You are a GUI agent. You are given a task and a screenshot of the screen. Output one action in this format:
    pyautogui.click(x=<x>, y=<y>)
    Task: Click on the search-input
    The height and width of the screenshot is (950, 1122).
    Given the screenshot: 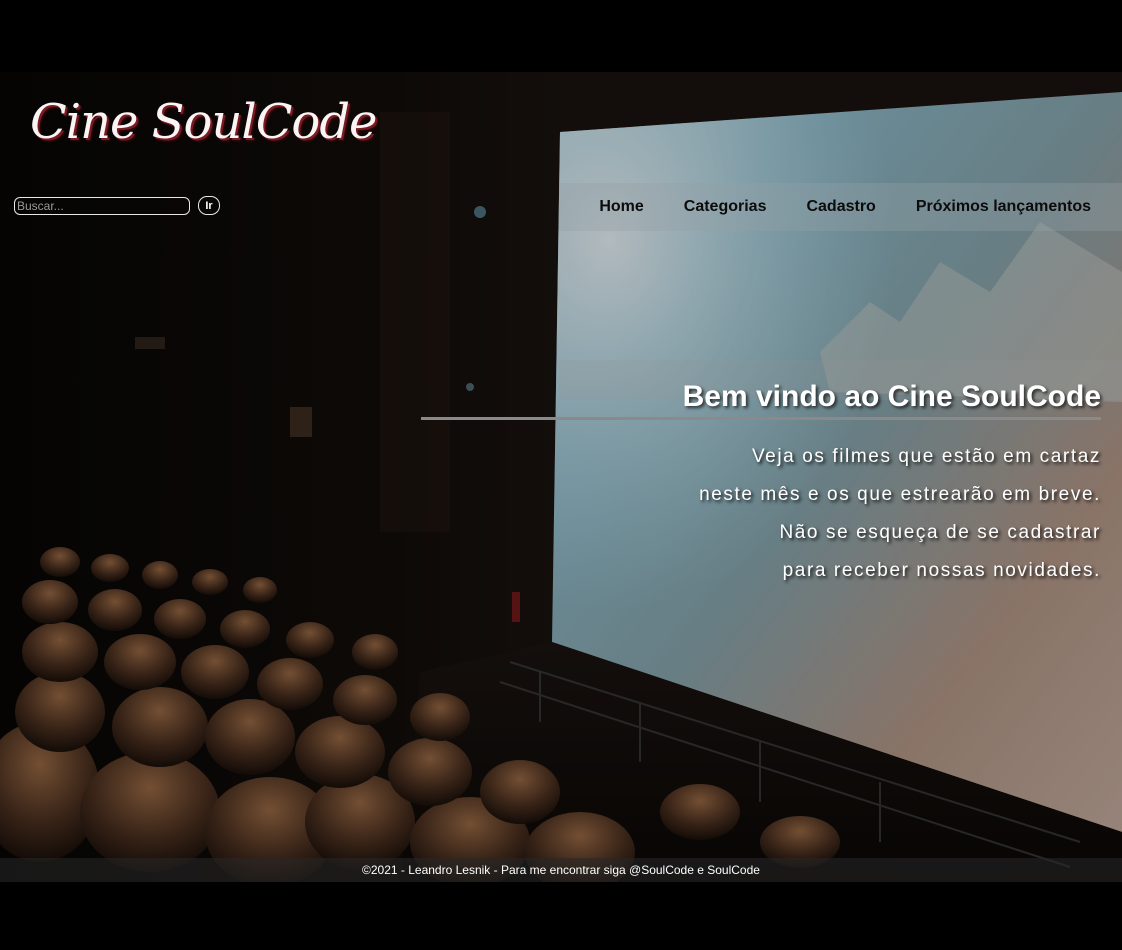 What is the action you would take?
    pyautogui.click(x=102, y=205)
    